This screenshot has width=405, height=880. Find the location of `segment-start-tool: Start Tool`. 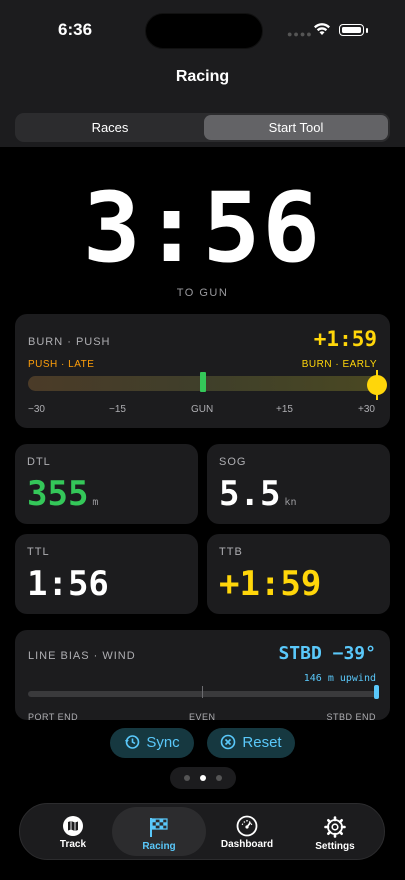

segment-start-tool: Start Tool is located at coordinates (296, 127).